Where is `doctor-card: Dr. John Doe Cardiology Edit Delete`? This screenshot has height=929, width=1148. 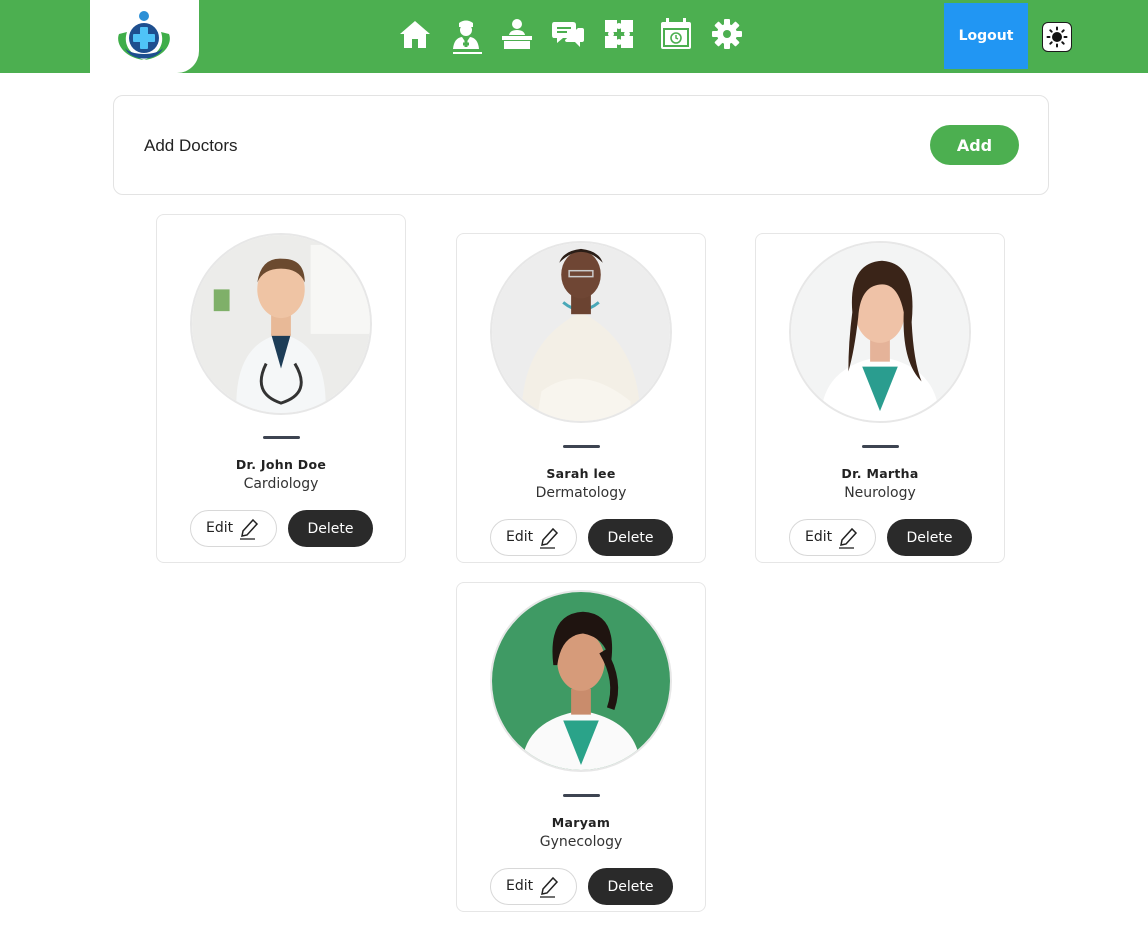 doctor-card: Dr. John Doe Cardiology Edit Delete is located at coordinates (281, 388).